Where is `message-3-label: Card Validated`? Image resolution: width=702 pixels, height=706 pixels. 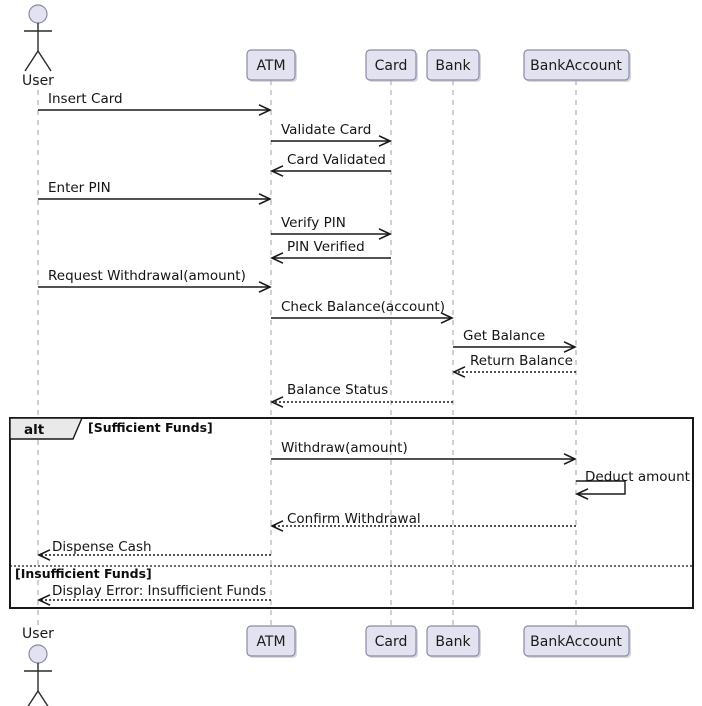
message-3-label: Card Validated is located at coordinates (336, 160).